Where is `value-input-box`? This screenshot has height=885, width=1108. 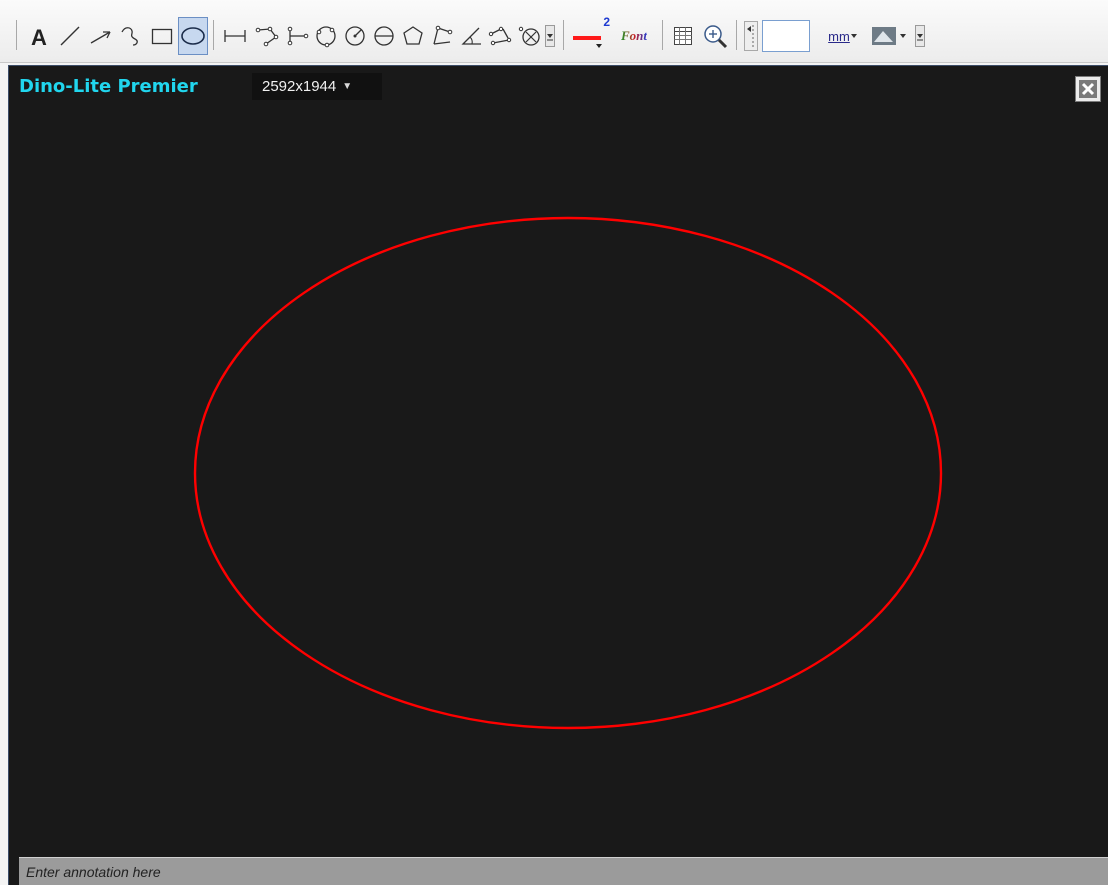
value-input-box is located at coordinates (786, 36).